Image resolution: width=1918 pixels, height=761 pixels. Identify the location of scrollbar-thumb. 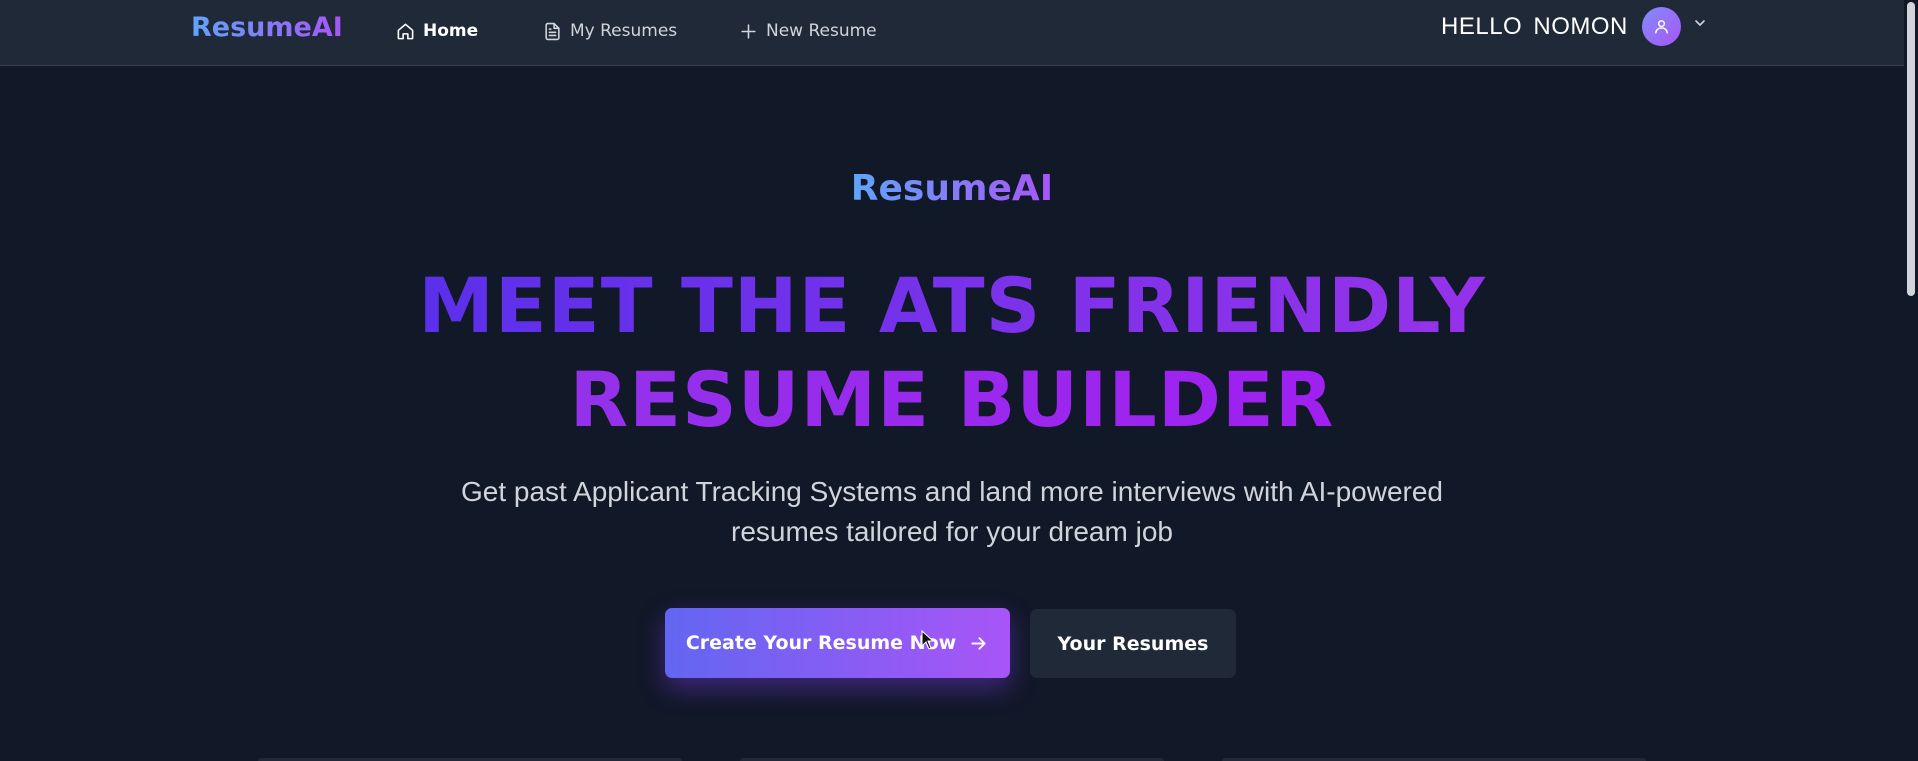
(1911, 149).